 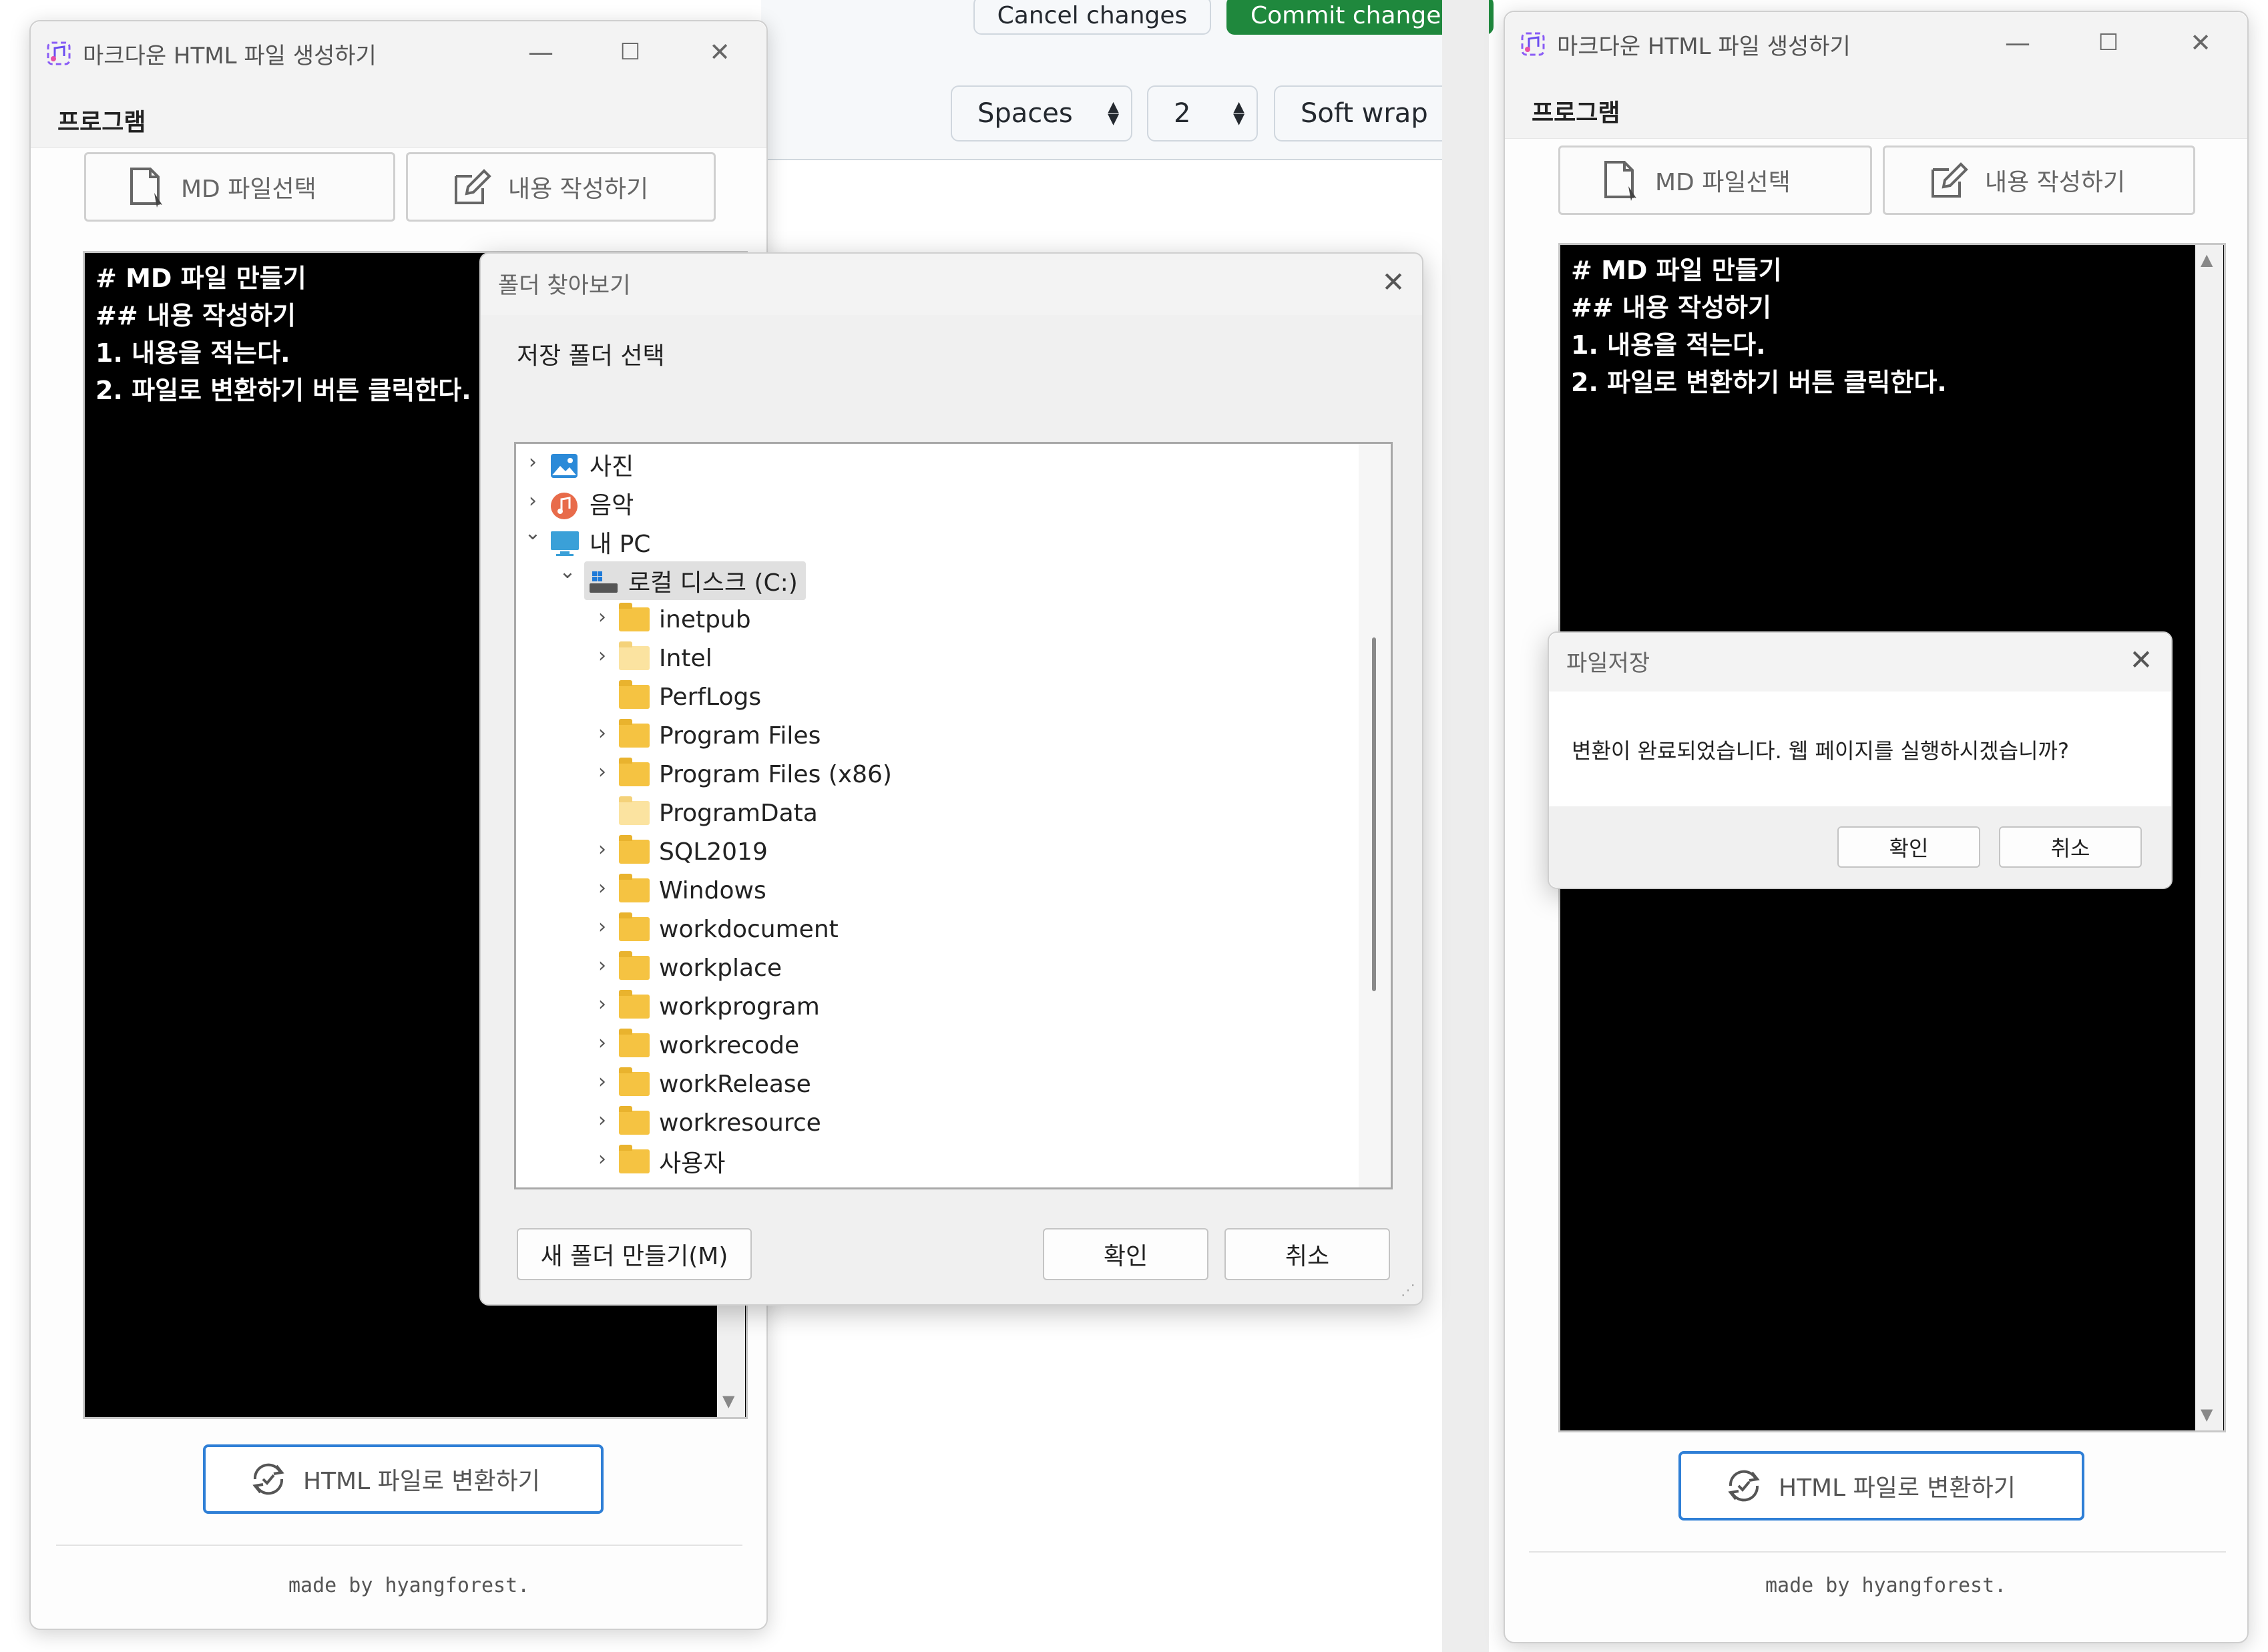 I want to click on tree-item: Windows, so click(x=692, y=890).